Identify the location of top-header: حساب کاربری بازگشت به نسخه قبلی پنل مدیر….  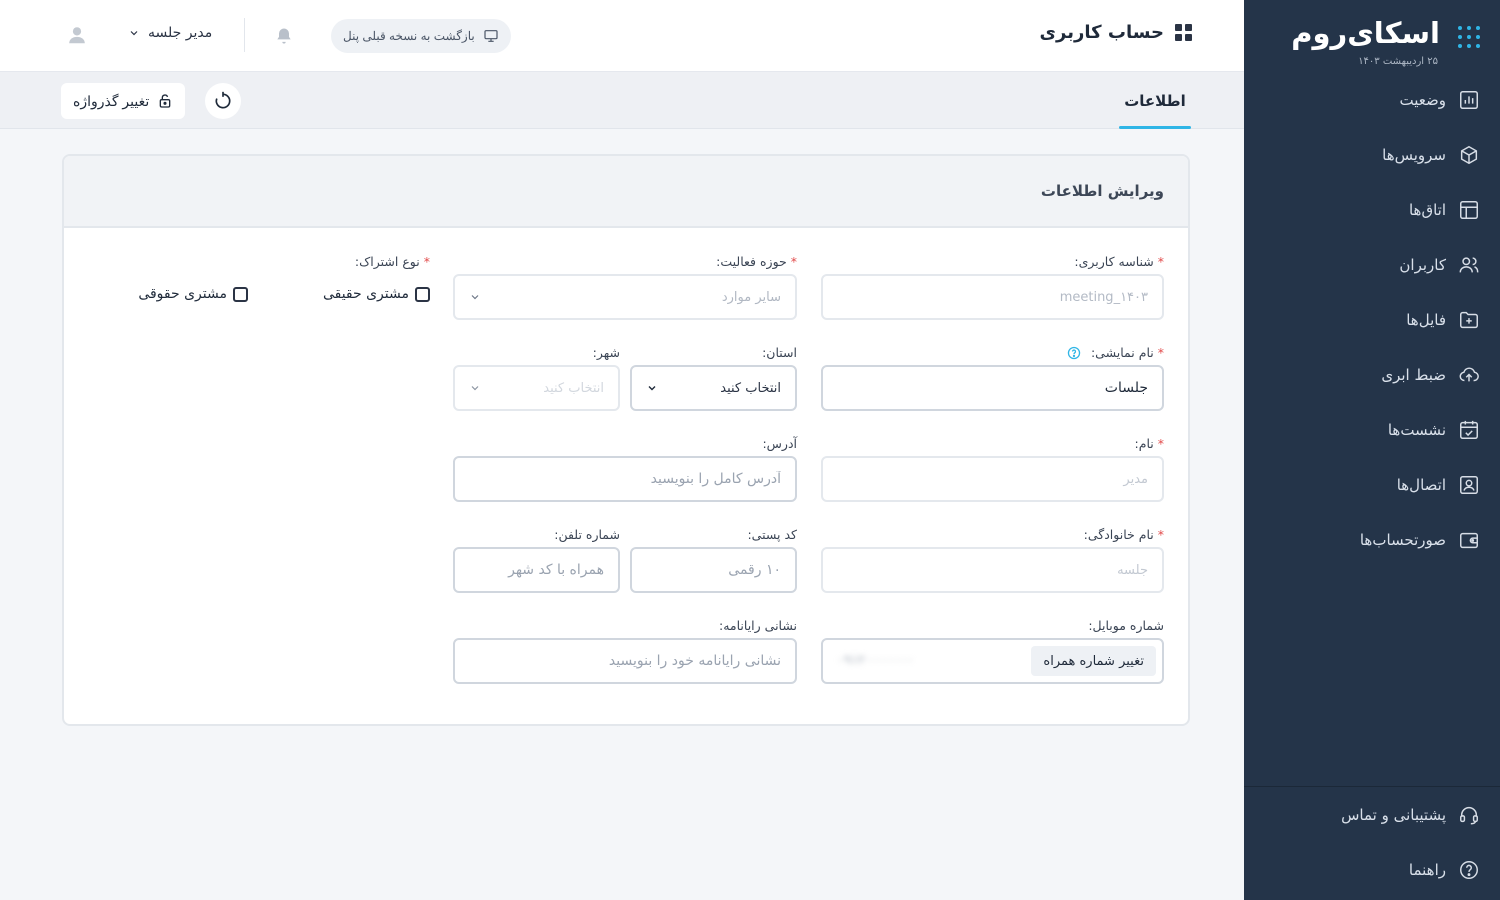
(622, 36).